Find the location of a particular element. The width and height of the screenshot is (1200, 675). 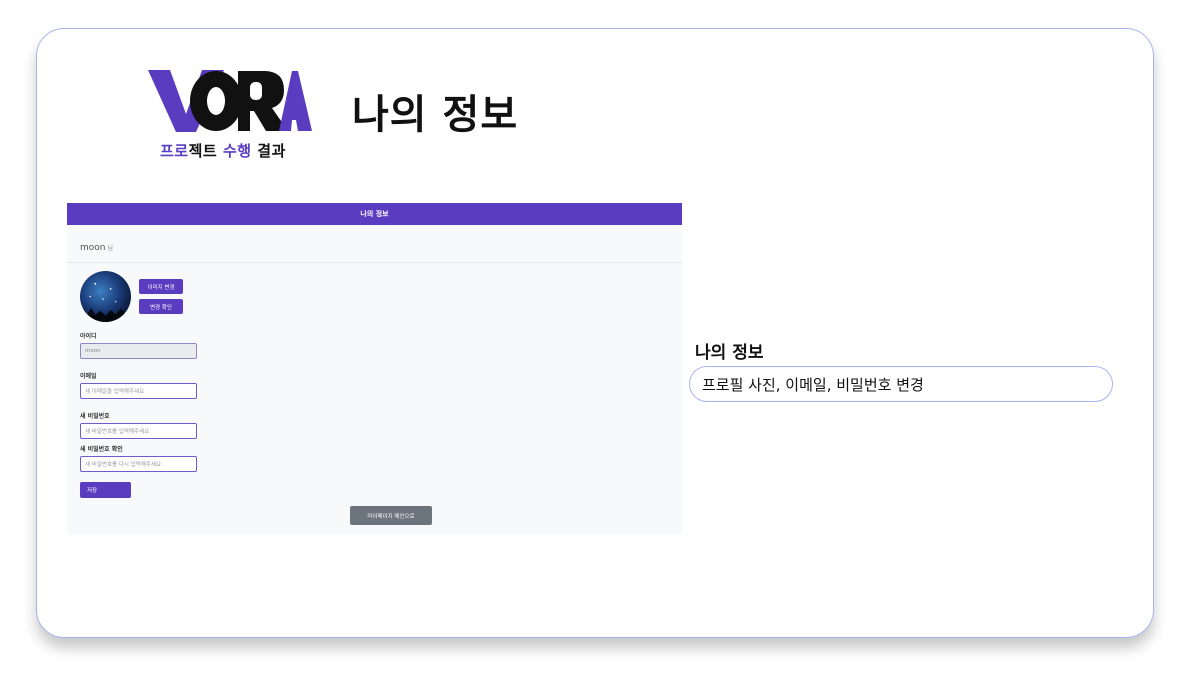

confirm-change-button: 변경 확인 is located at coordinates (161, 306).